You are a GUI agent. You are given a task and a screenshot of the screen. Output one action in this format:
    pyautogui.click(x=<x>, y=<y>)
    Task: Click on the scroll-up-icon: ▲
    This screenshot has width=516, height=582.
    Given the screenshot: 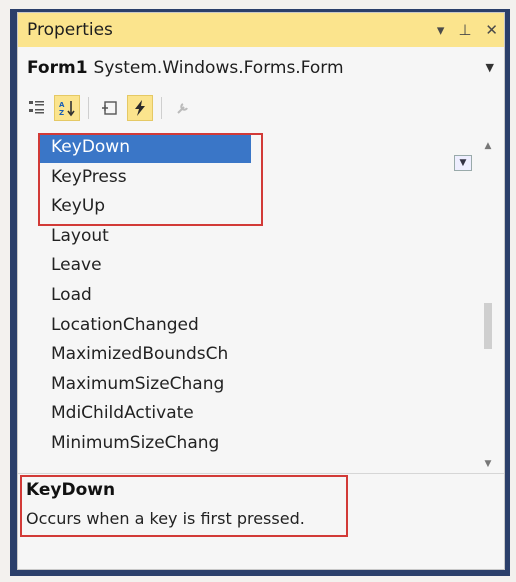 What is the action you would take?
    pyautogui.click(x=488, y=146)
    